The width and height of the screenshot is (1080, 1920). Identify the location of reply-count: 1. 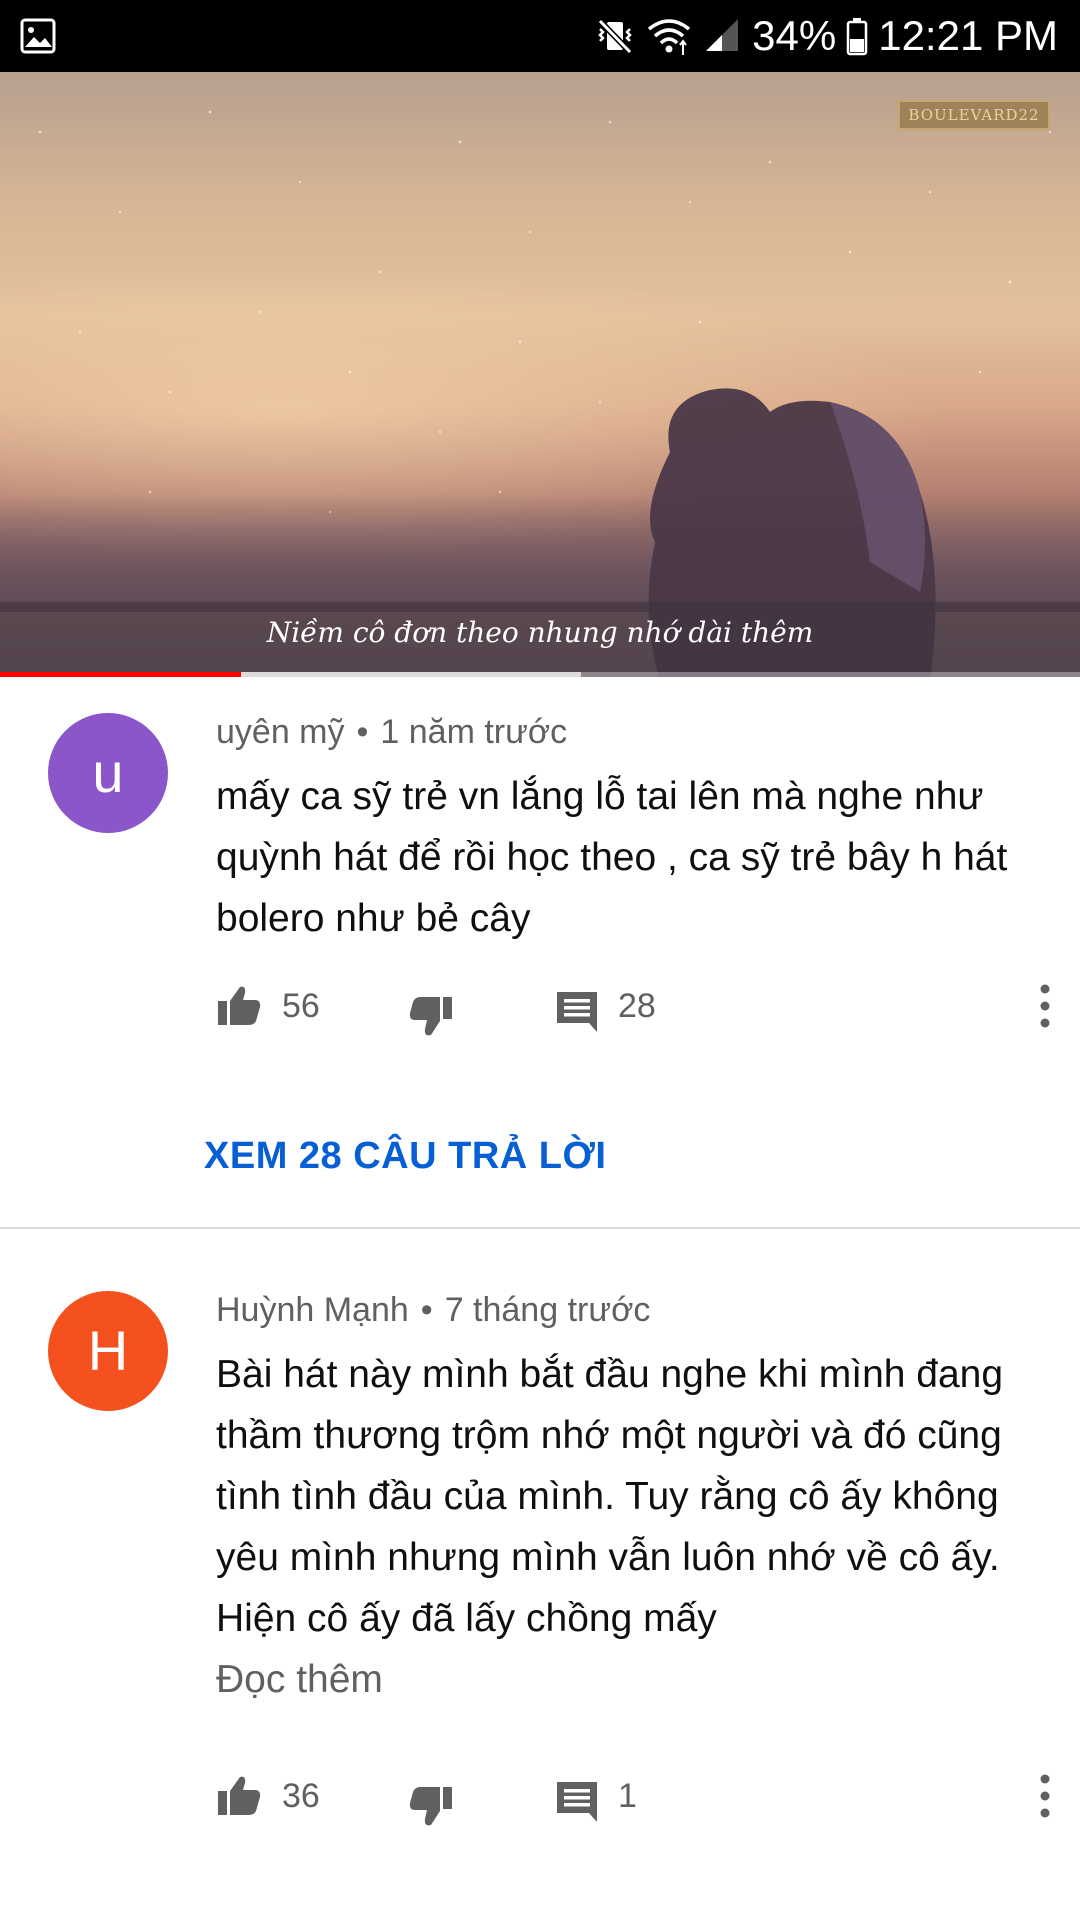
(627, 1796).